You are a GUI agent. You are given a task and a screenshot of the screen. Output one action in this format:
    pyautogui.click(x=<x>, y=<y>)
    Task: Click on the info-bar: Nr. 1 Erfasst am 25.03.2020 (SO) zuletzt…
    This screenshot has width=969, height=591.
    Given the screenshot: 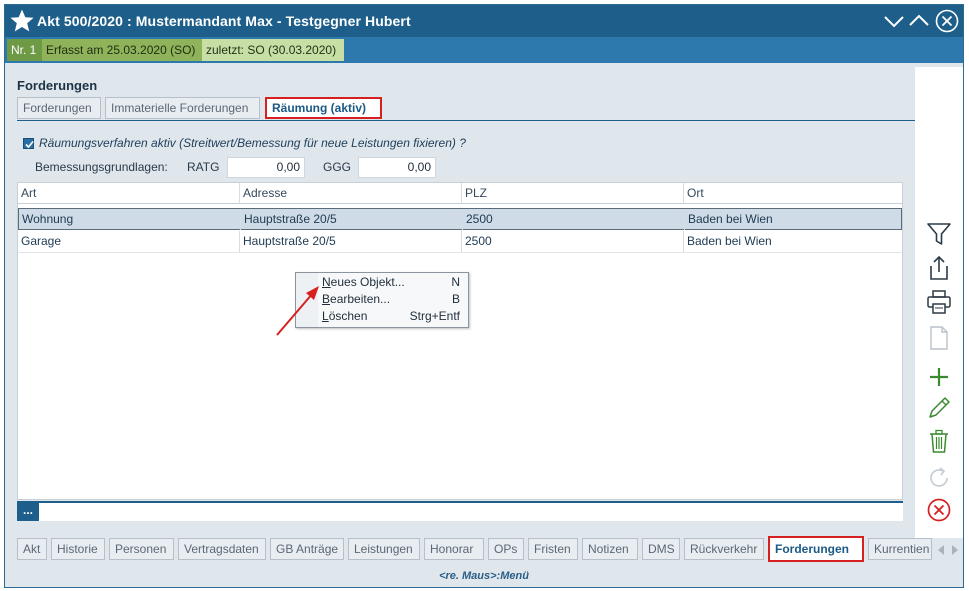 What is the action you would take?
    pyautogui.click(x=484, y=50)
    